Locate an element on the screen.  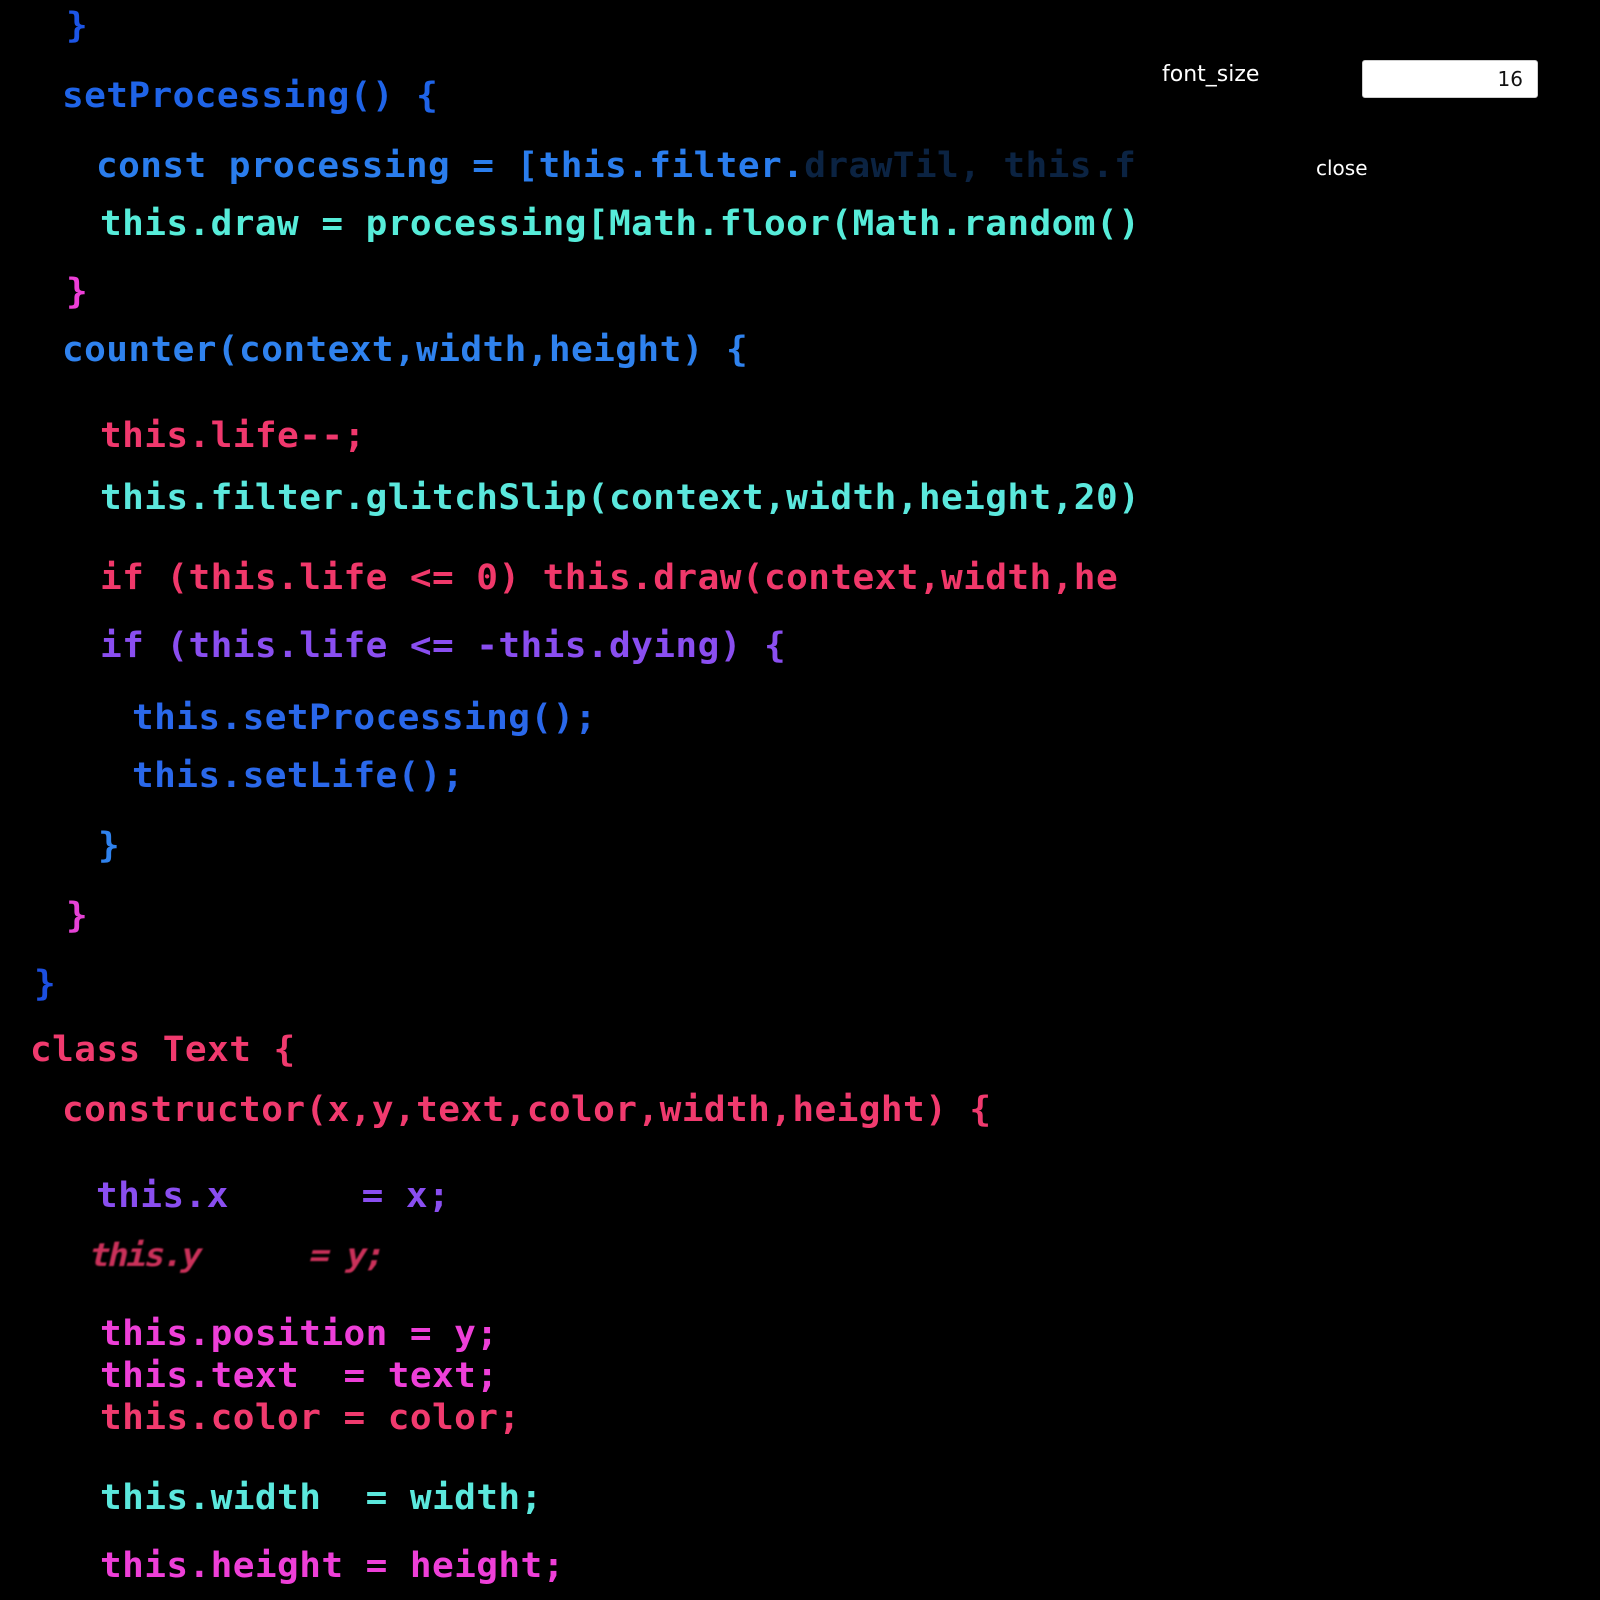
code-text: this.y = y; is located at coordinates (236, 1255).